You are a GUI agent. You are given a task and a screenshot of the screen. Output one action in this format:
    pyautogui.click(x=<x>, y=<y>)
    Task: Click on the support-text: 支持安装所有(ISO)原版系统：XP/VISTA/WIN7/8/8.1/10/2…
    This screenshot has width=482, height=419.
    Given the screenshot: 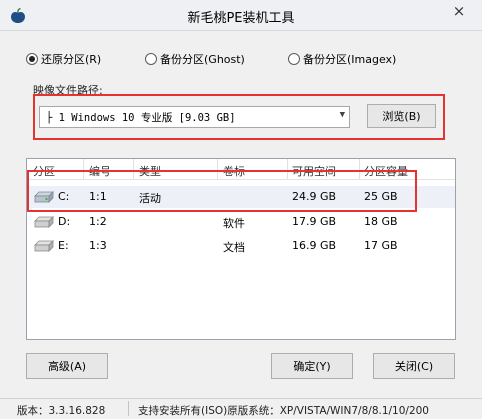 What is the action you would take?
    pyautogui.click(x=283, y=411)
    